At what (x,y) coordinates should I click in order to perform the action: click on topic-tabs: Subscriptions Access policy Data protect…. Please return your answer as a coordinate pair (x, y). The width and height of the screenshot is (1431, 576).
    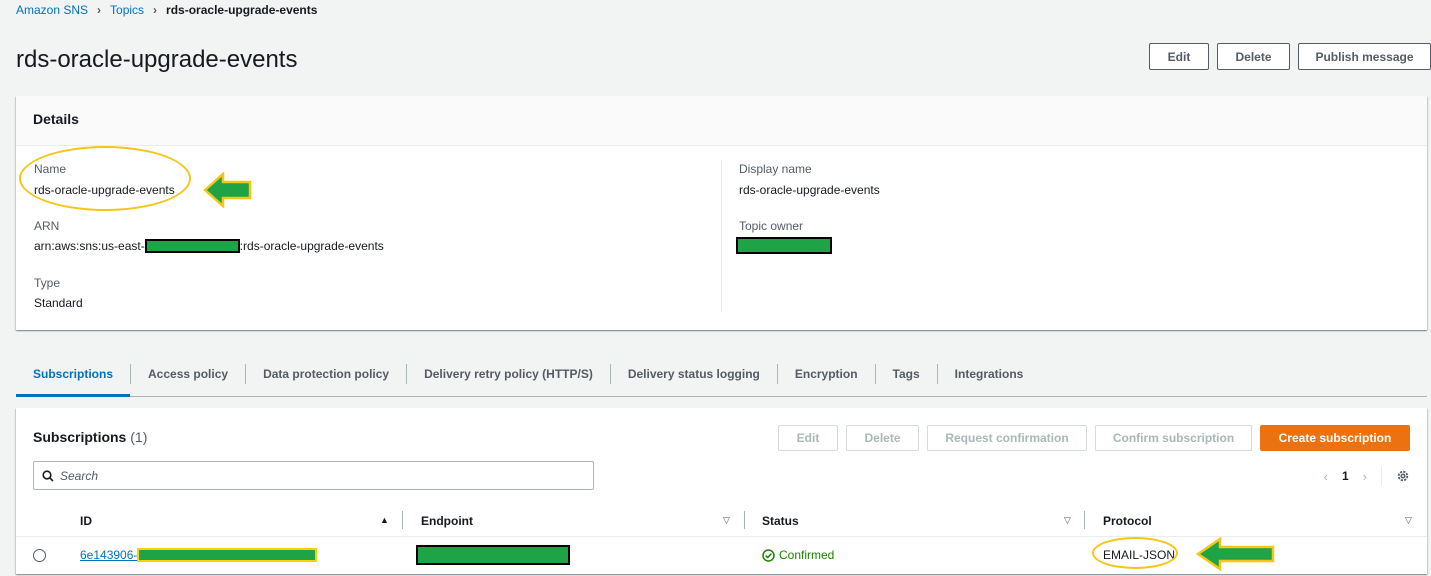
    Looking at the image, I should click on (721, 374).